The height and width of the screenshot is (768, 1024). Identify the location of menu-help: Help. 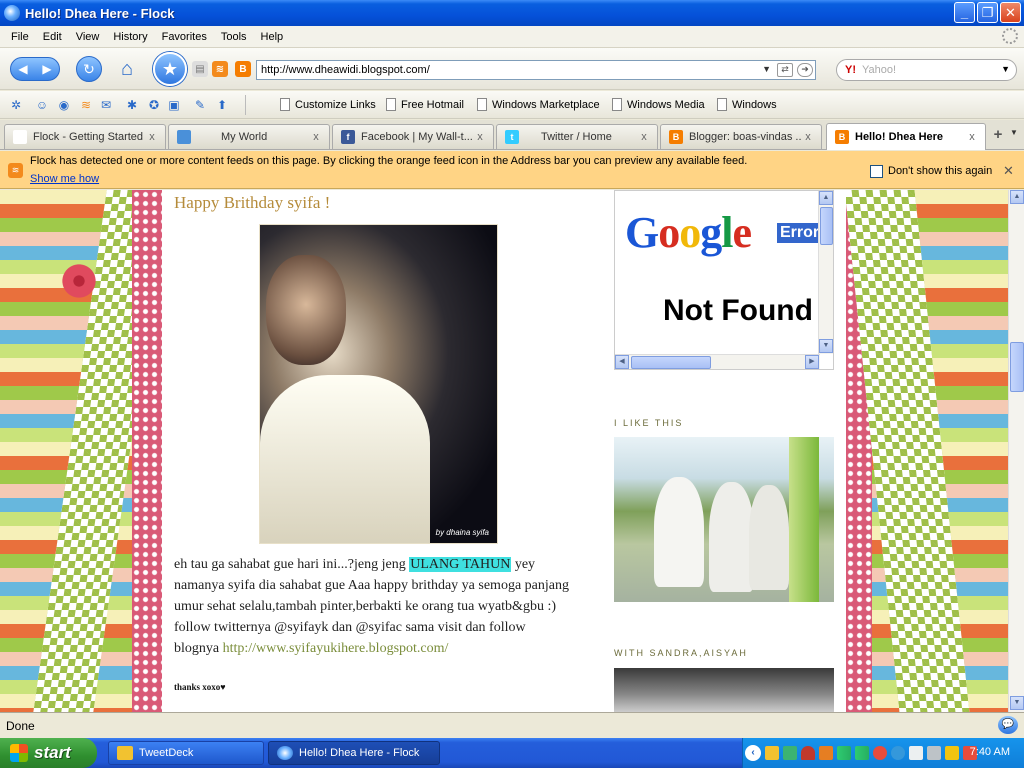
(272, 37).